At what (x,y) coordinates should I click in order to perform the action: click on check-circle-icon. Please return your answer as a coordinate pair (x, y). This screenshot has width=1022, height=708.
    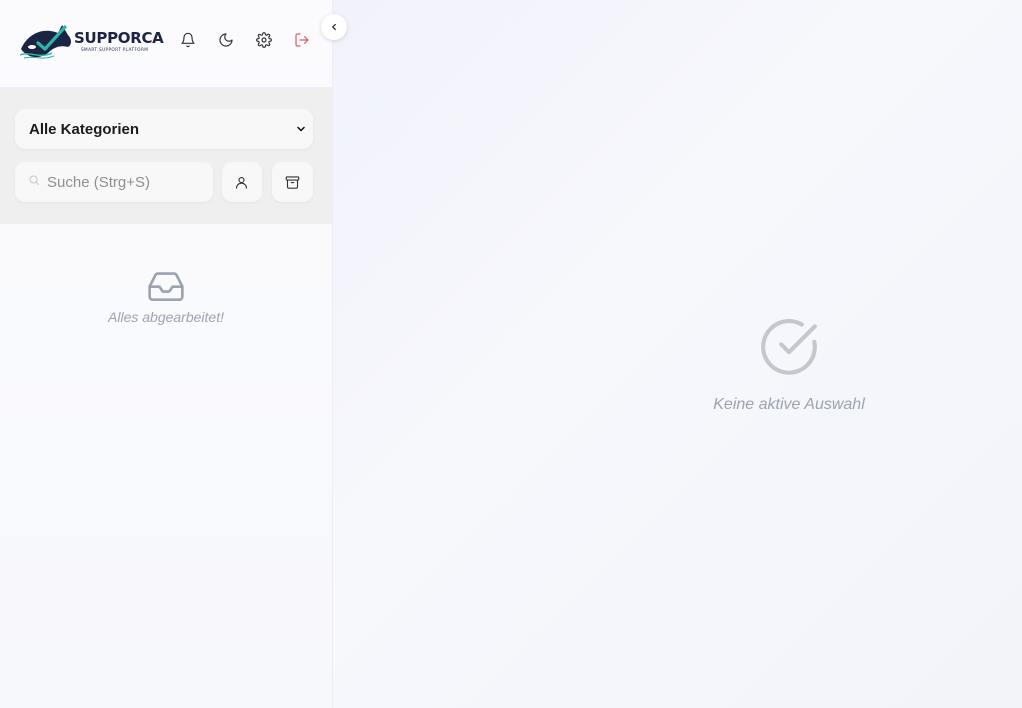
    Looking at the image, I should click on (789, 347).